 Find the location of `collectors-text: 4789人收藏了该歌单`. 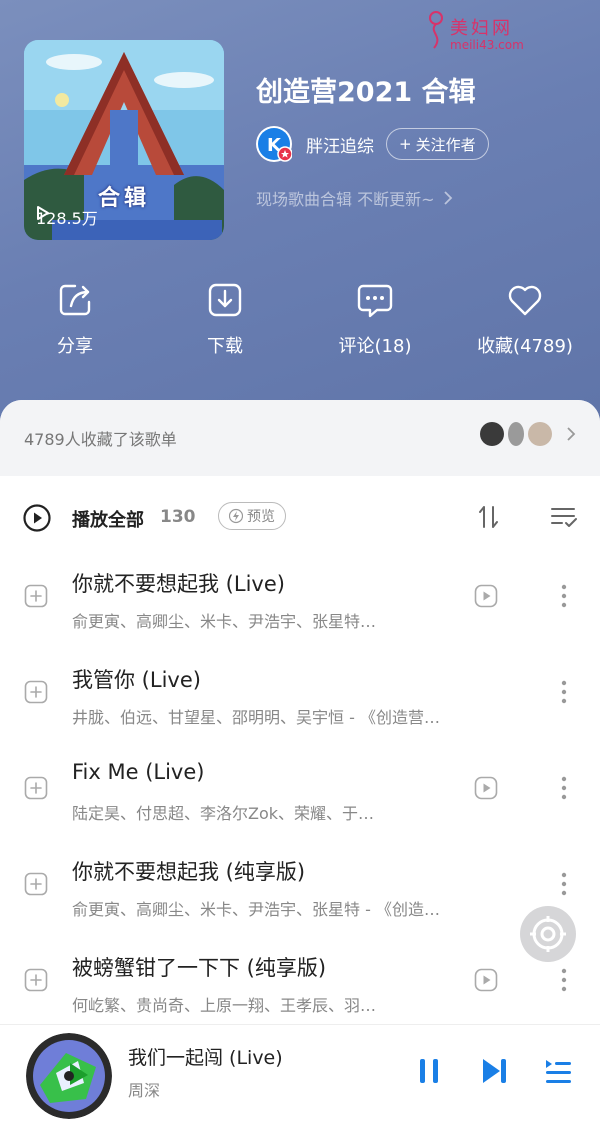

collectors-text: 4789人收藏了该歌单 is located at coordinates (100, 439).